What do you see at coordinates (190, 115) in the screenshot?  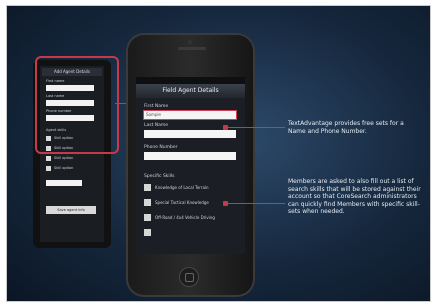 I see `first-name-field: Sample` at bounding box center [190, 115].